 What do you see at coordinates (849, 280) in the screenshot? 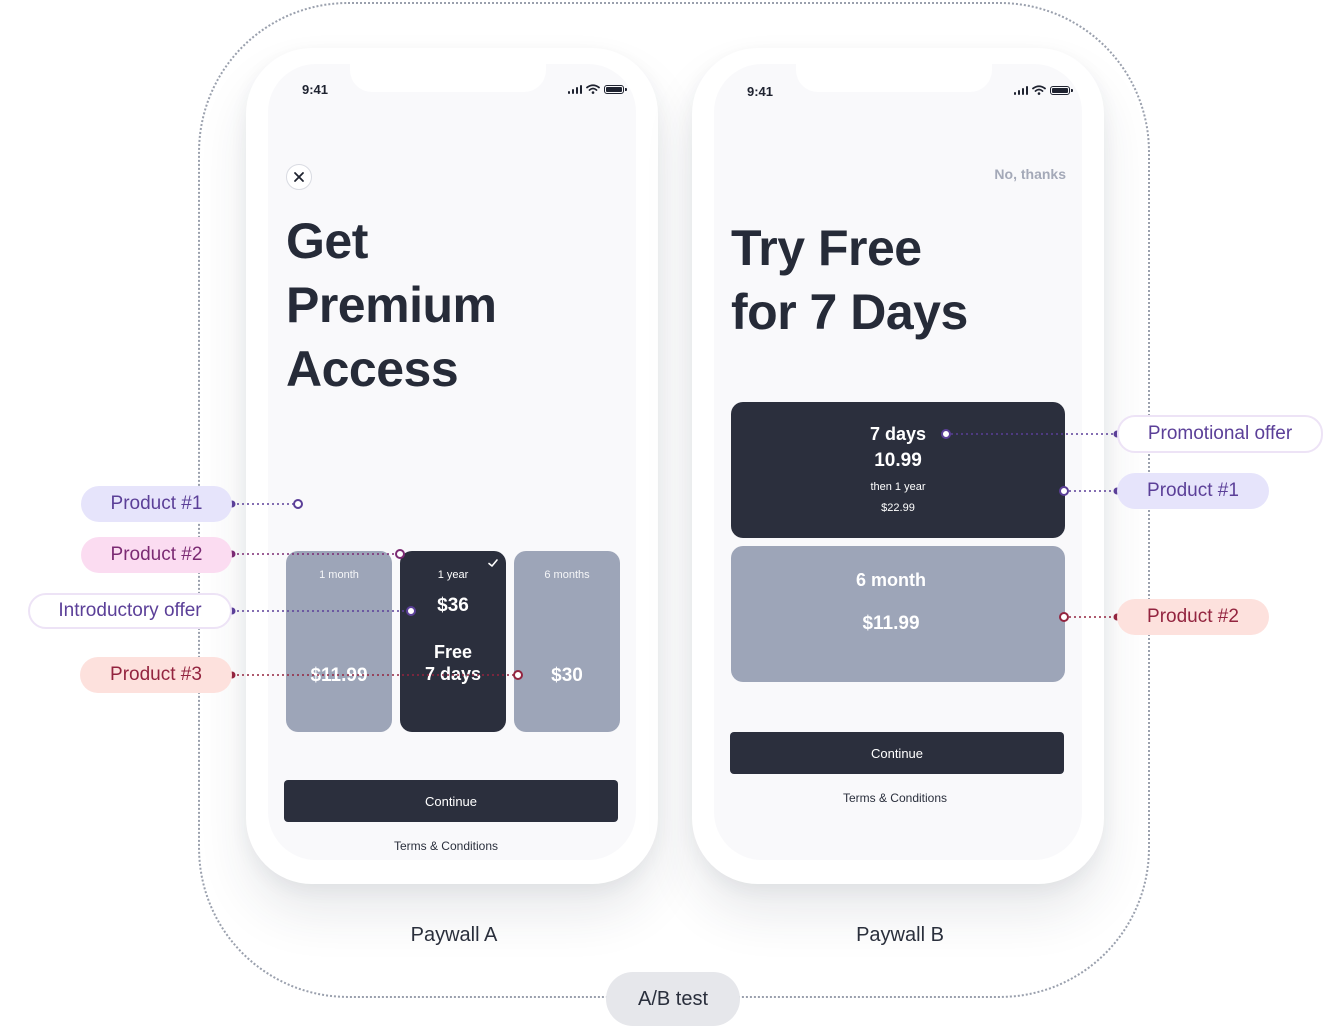
I see `page-title: Try Free for 7 Days` at bounding box center [849, 280].